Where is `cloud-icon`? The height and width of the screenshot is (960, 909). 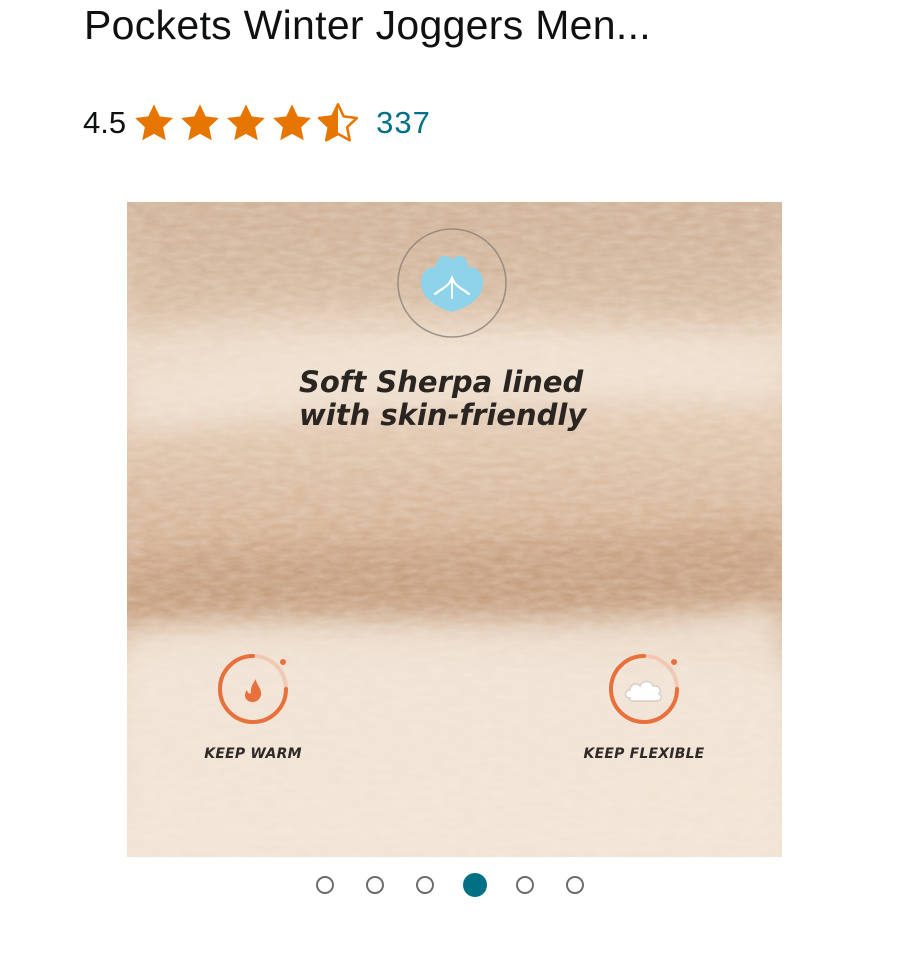
cloud-icon is located at coordinates (644, 689).